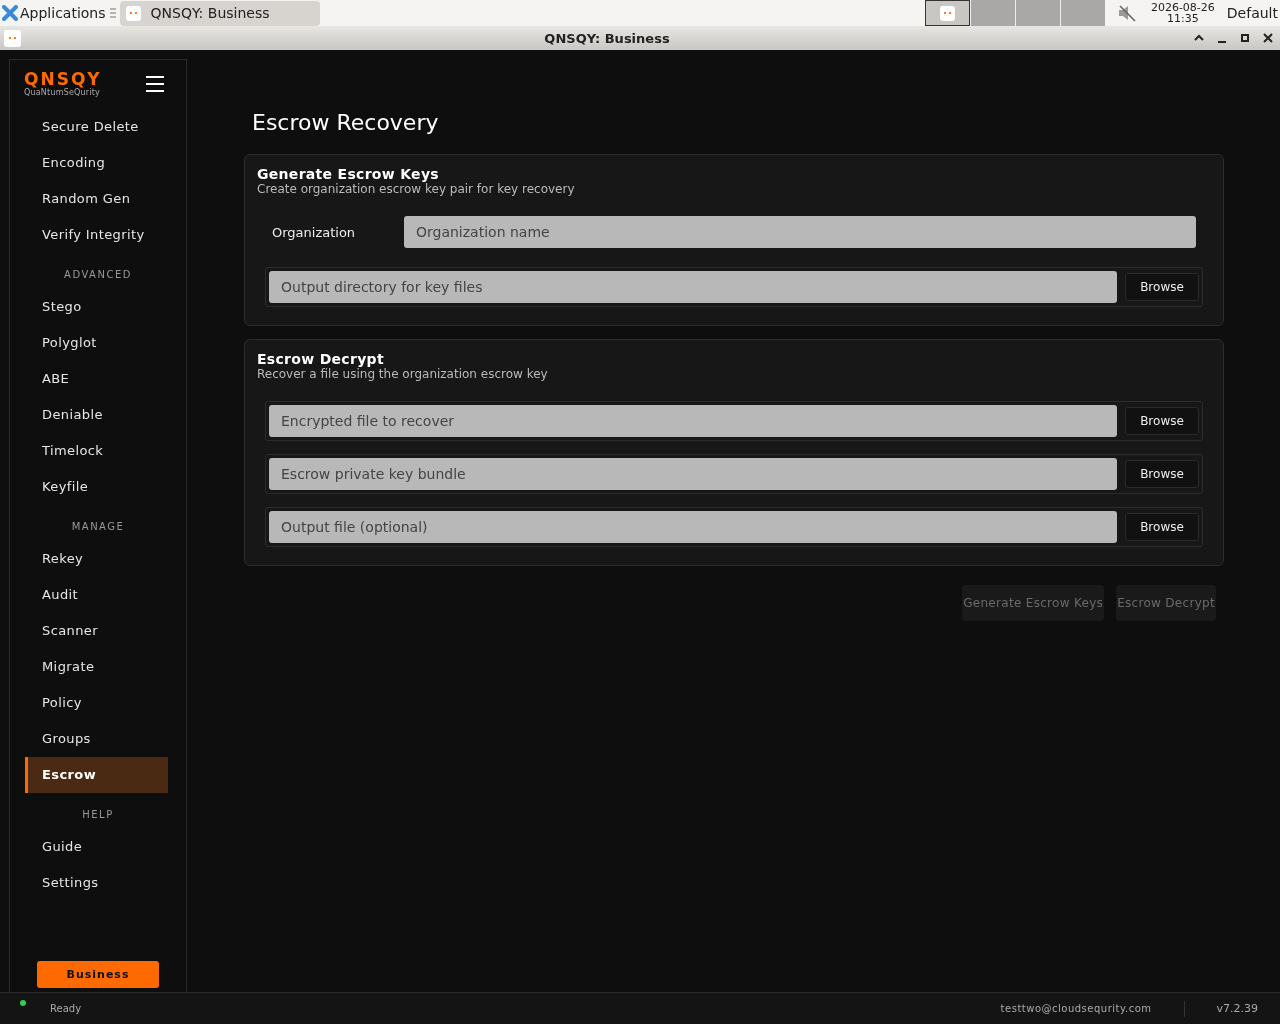  Describe the element at coordinates (96, 127) in the screenshot. I see `nav-item: Secure Delete` at that location.